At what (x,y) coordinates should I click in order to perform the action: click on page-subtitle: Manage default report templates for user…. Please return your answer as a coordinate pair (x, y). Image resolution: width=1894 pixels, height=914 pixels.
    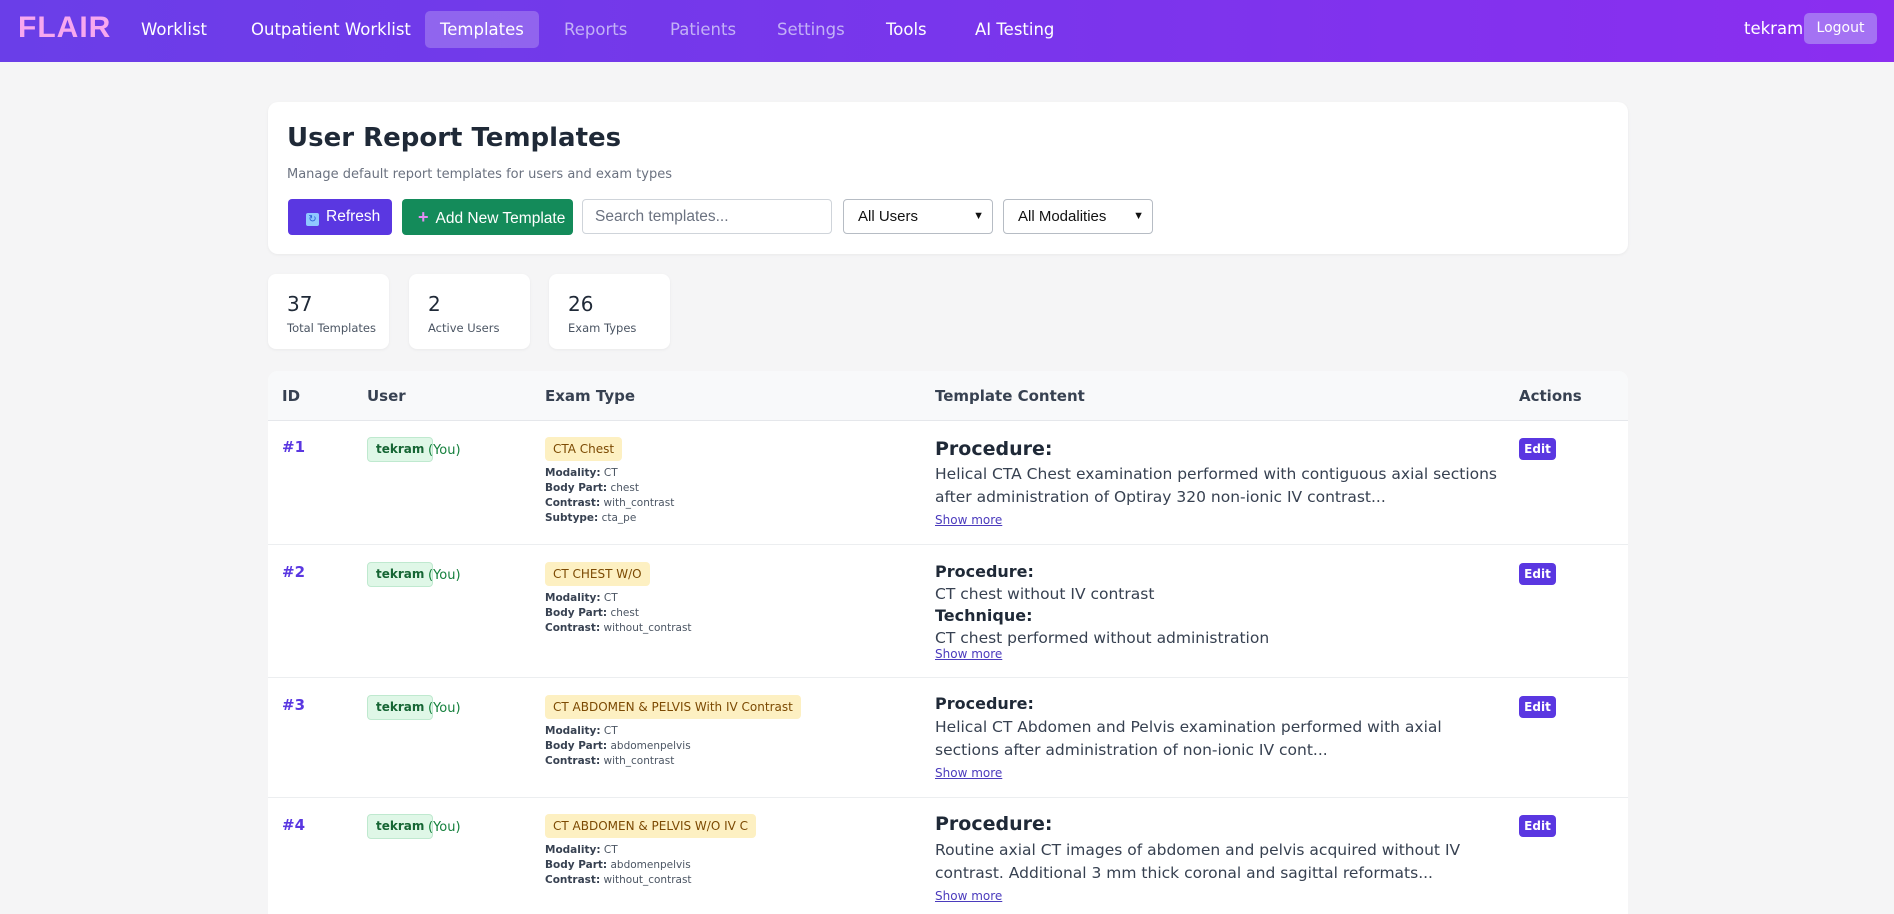
    Looking at the image, I should click on (479, 174).